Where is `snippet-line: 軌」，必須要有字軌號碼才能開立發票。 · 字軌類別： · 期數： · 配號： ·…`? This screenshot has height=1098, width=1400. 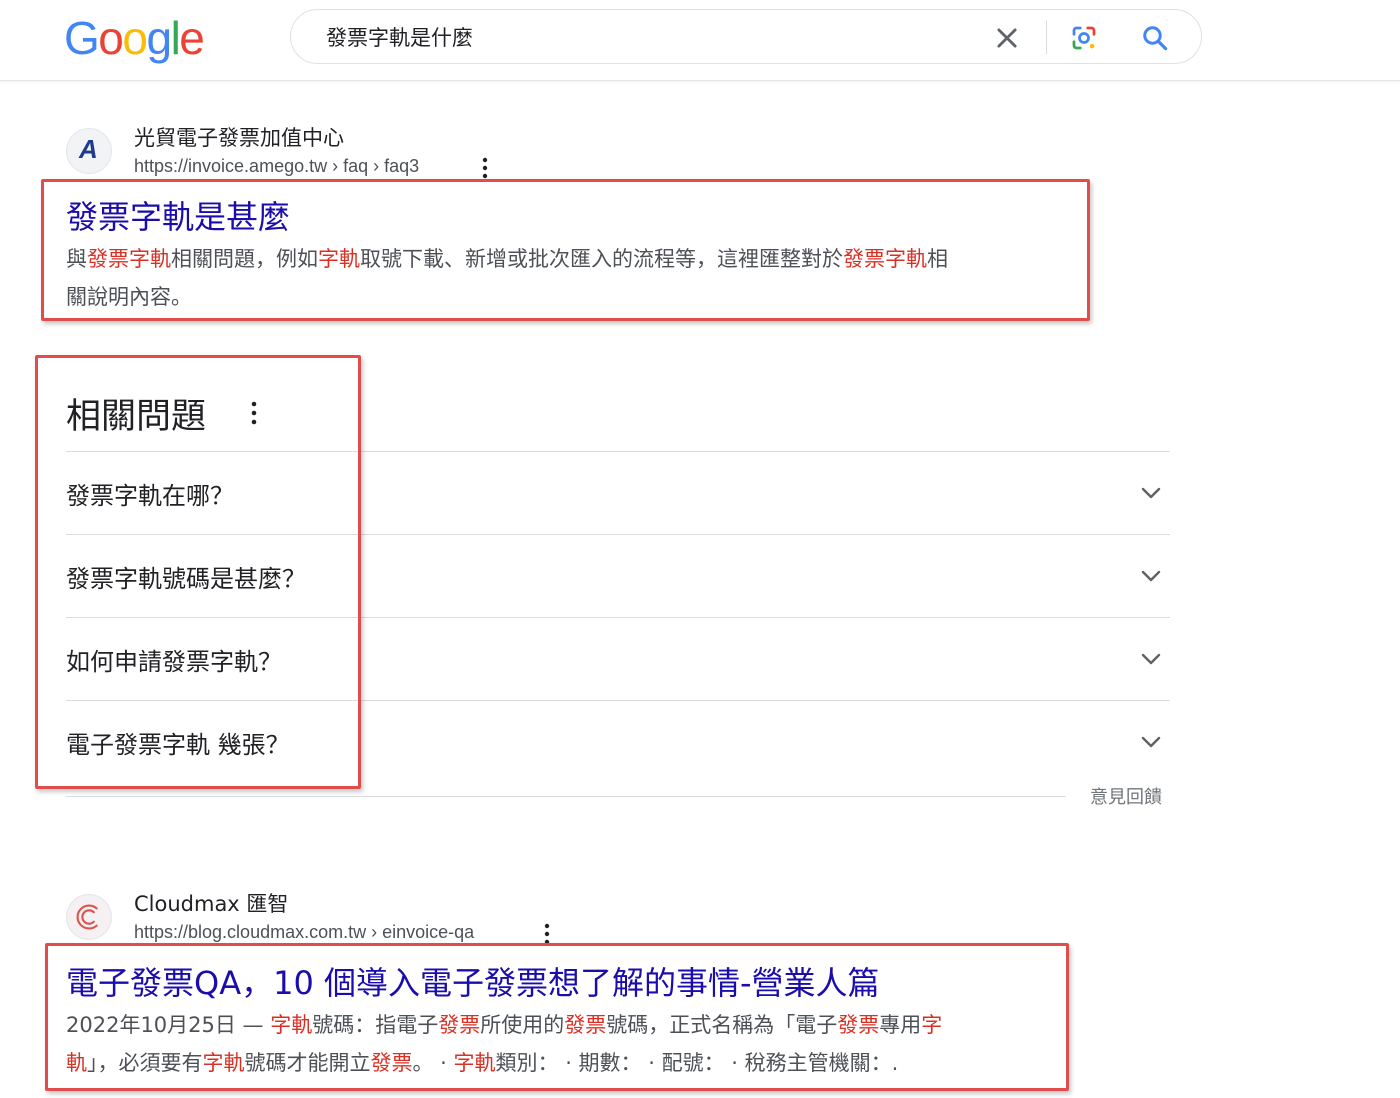 snippet-line: 軌」，必須要有字軌號碼才能開立發票。 · 字軌類別： · 期數： · 配號： ·… is located at coordinates (566, 1063).